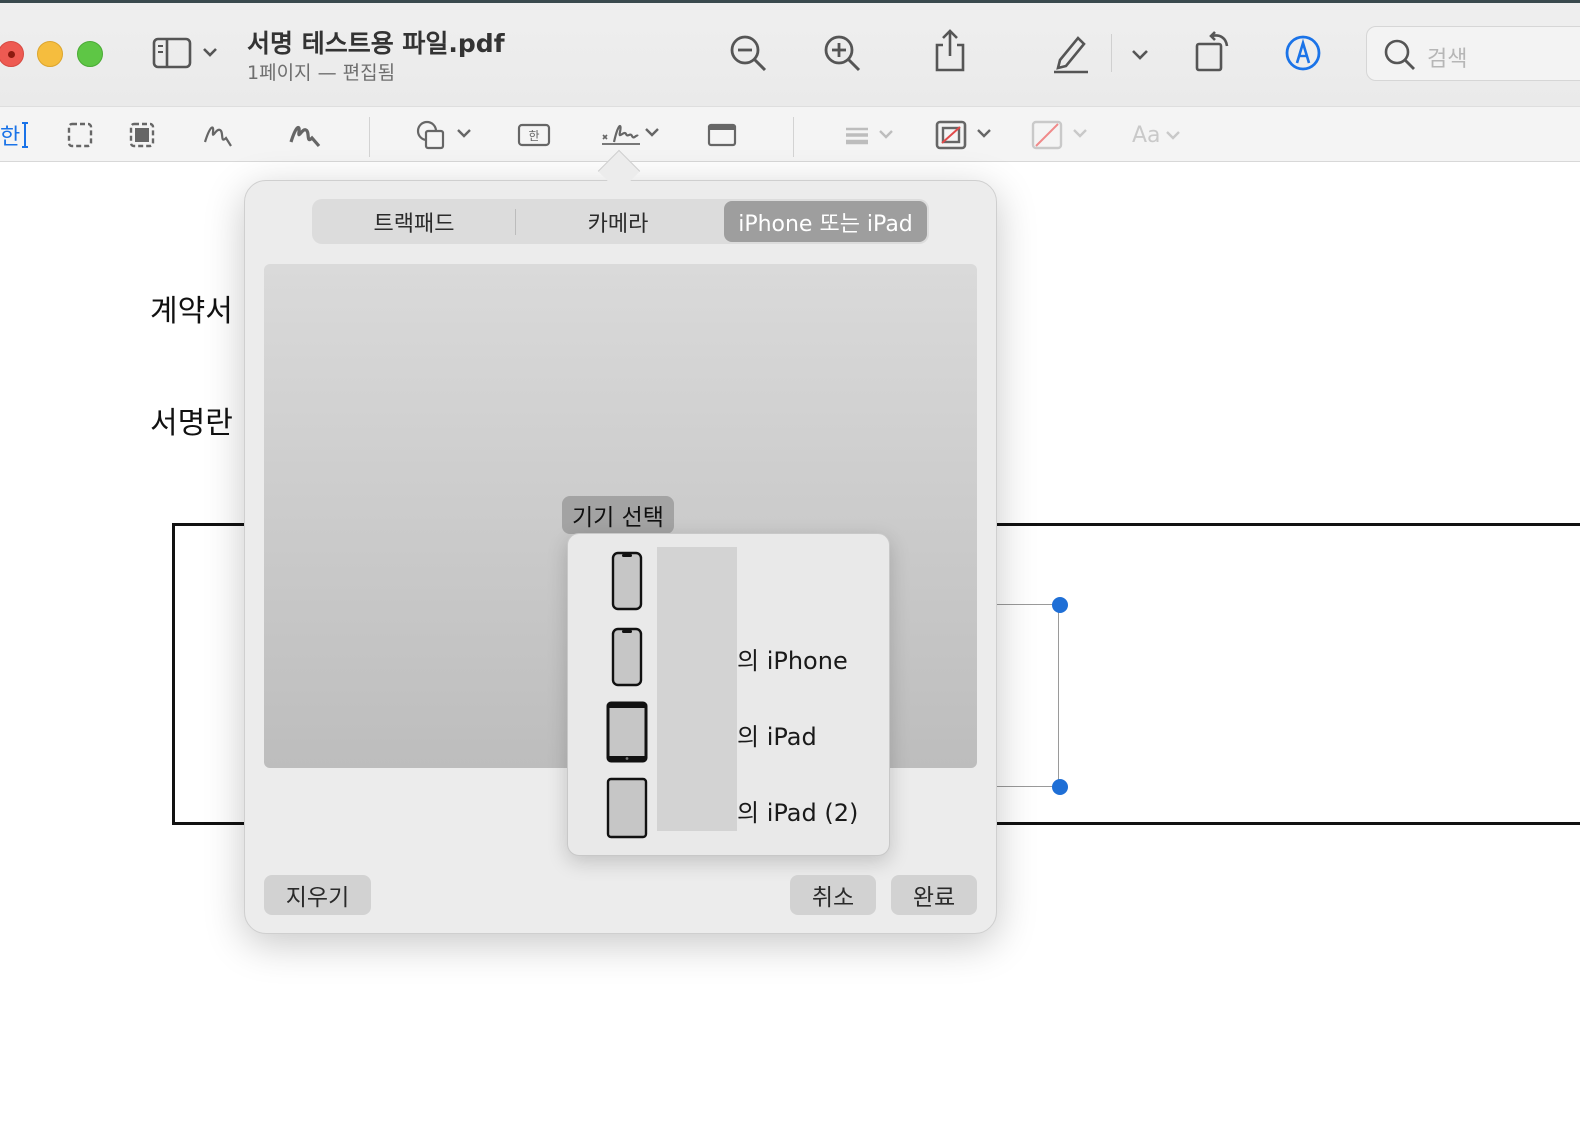 Image resolution: width=1580 pixels, height=1142 pixels. I want to click on window-note-icon, so click(722, 135).